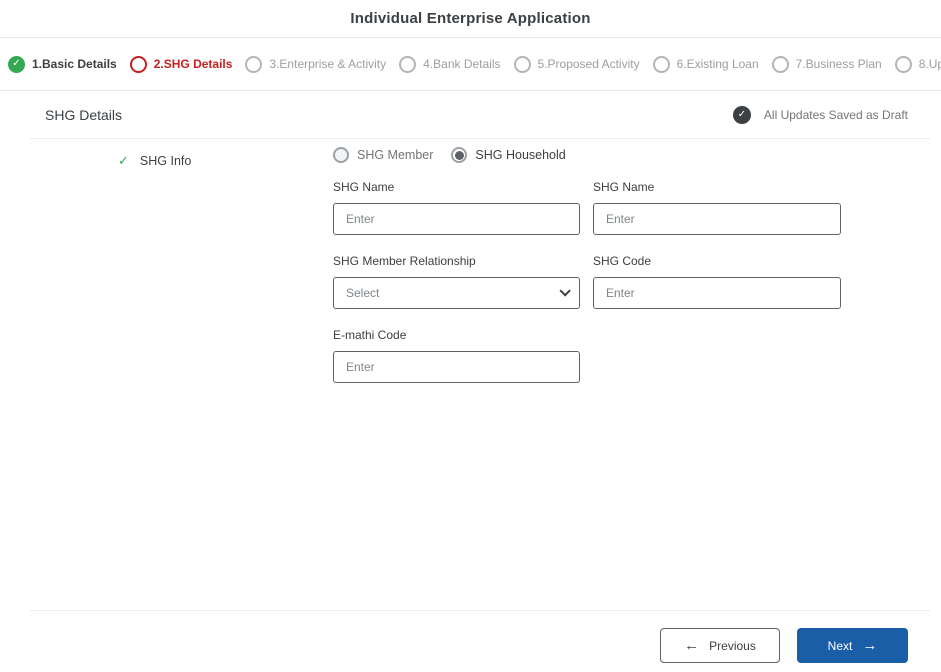 The height and width of the screenshot is (672, 941). I want to click on next-button-label: Next, so click(840, 645).